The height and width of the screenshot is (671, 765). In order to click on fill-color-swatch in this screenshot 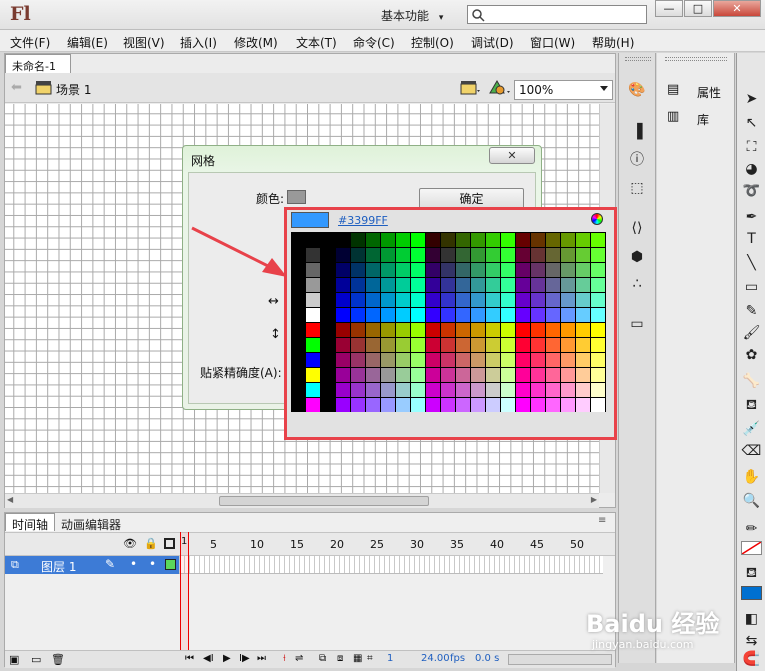, I will do `click(751, 593)`.